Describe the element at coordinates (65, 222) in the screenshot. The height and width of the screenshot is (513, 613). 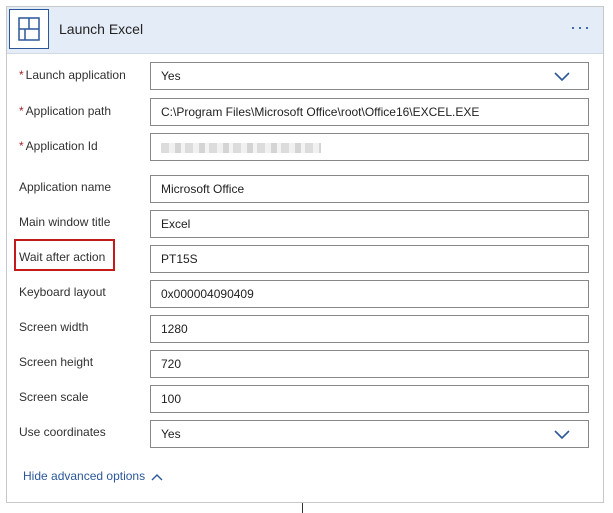
I see `label-main-window-title: Main window title` at that location.